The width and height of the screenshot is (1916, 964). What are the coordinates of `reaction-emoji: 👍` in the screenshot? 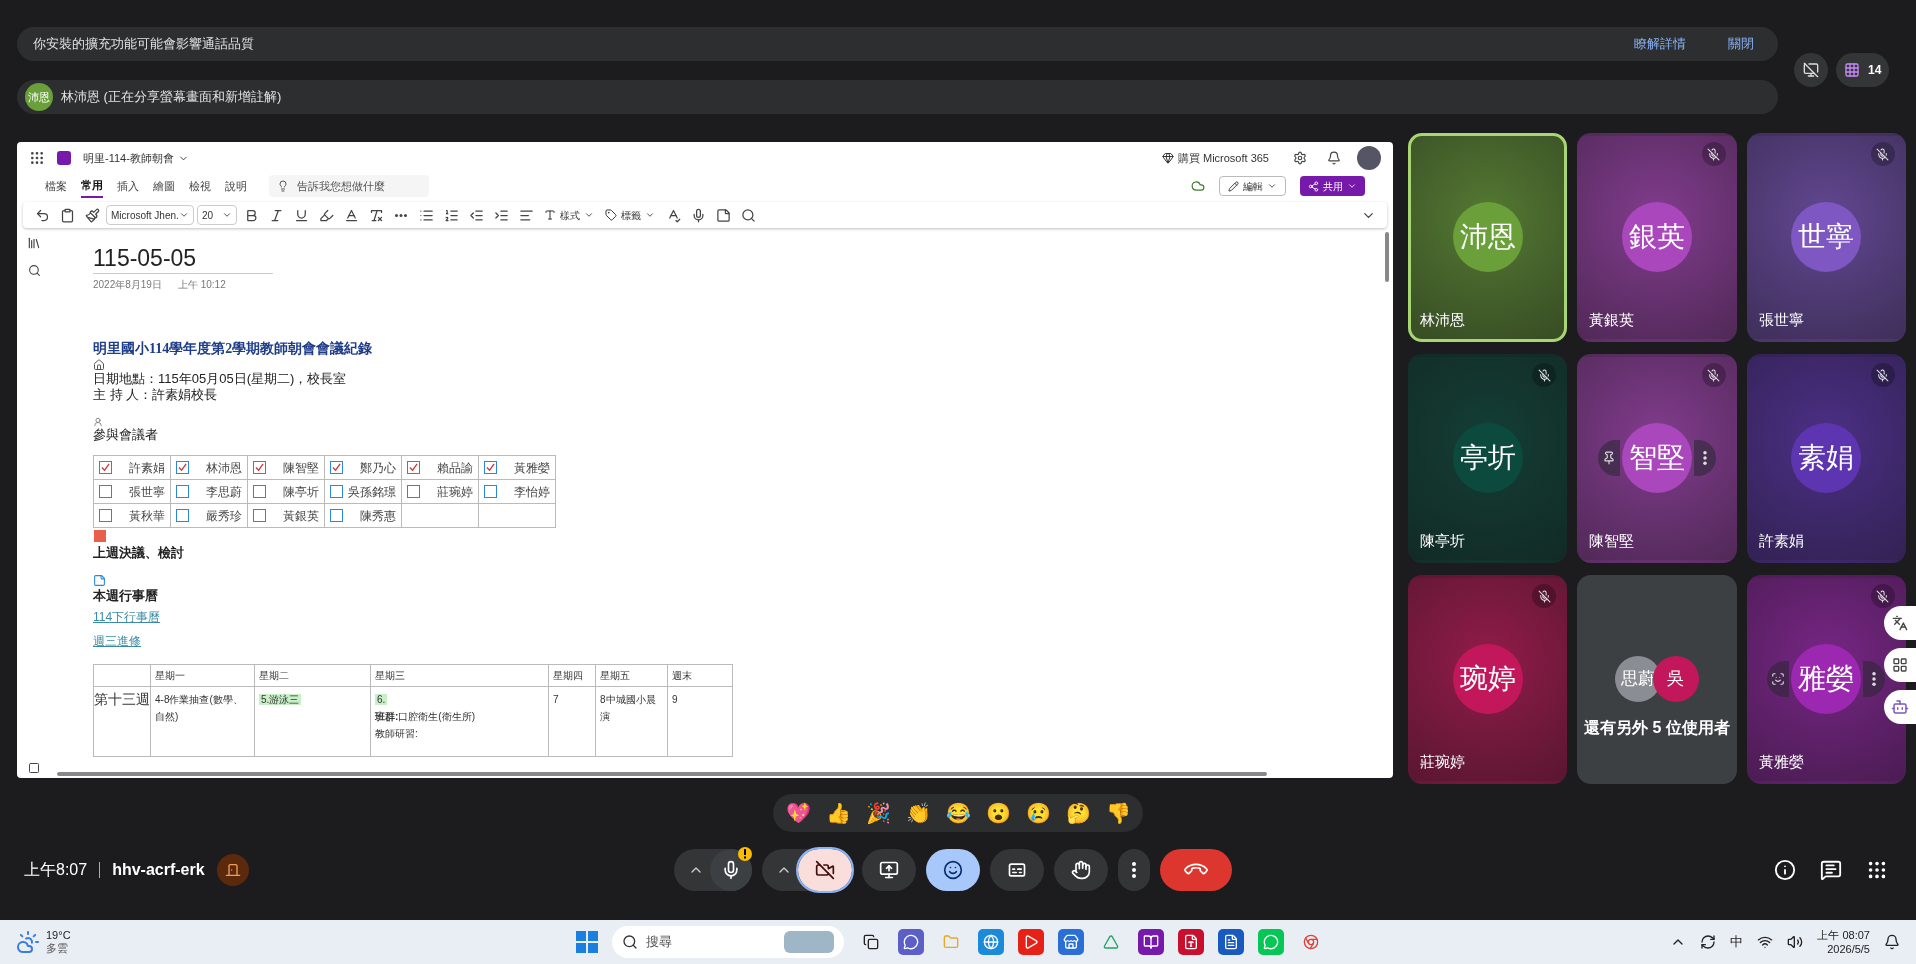 It's located at (838, 813).